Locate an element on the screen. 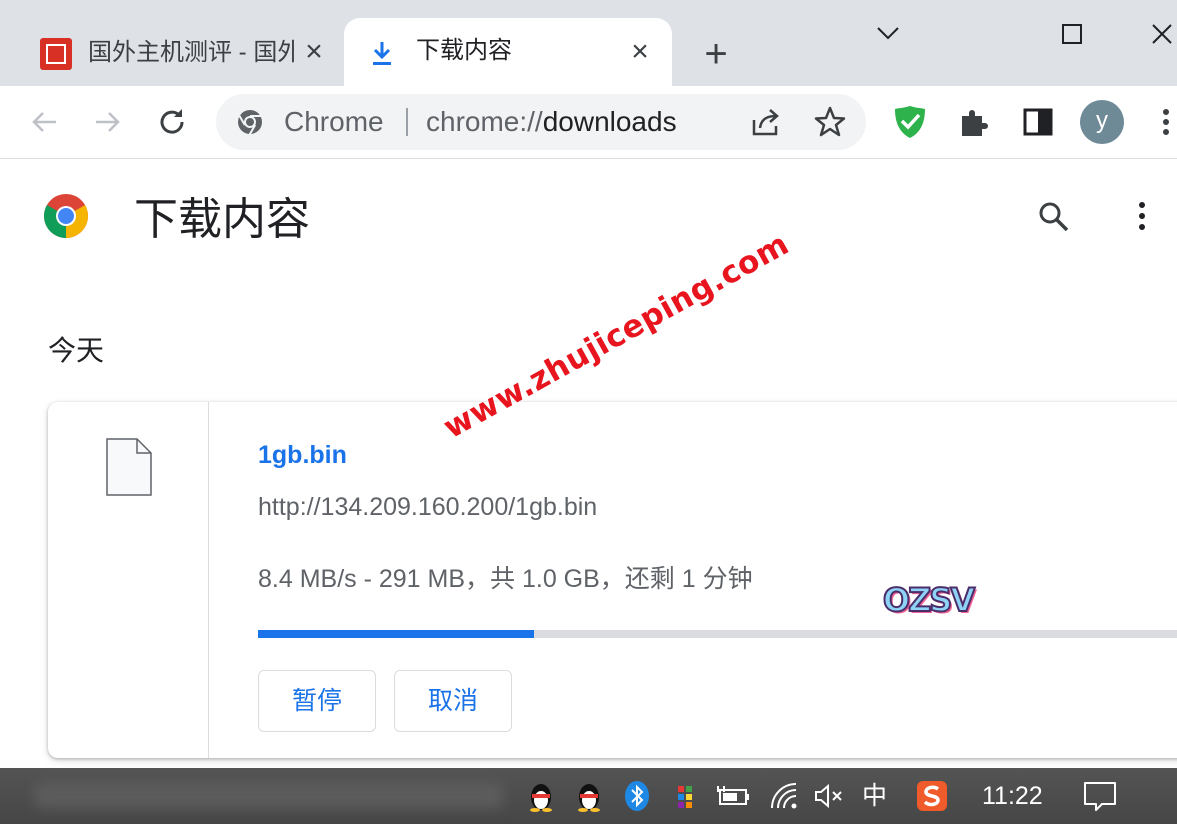  omnibox-site-label: Chrome is located at coordinates (334, 121).